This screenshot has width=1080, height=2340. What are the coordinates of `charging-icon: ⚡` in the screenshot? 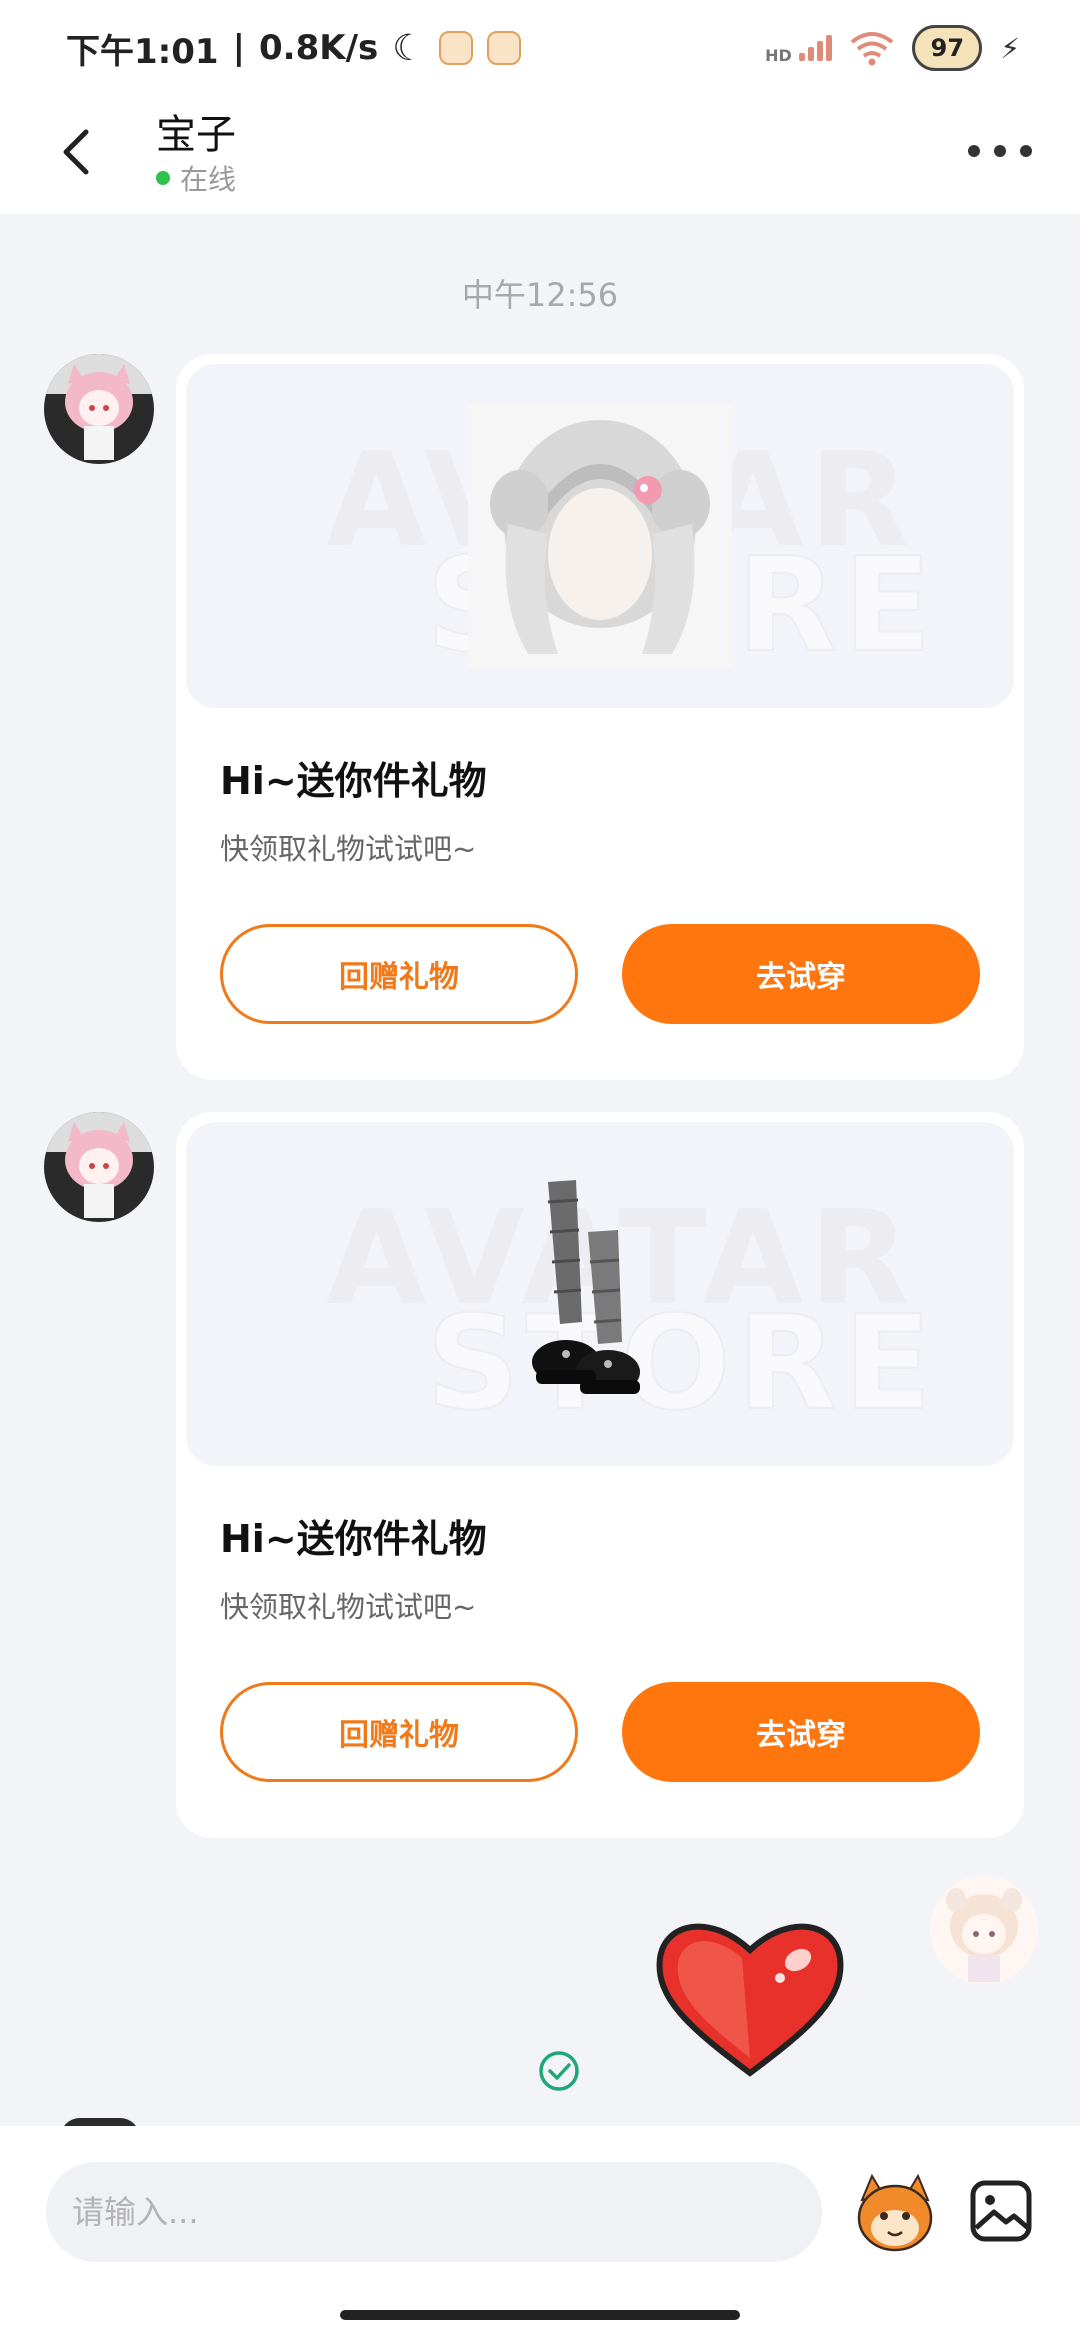 It's located at (1010, 48).